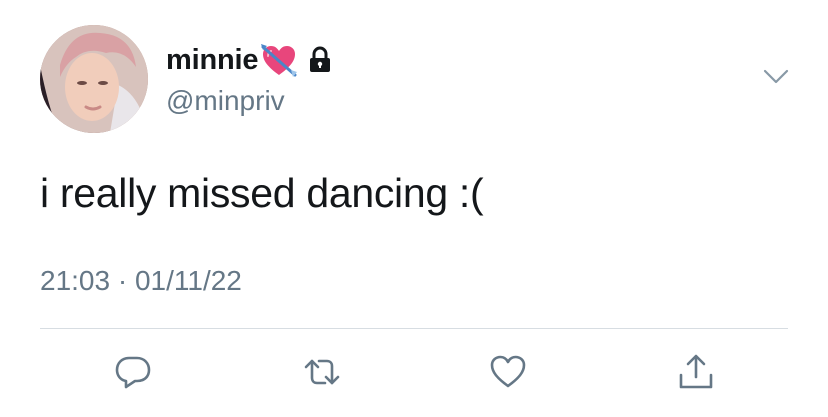 The width and height of the screenshot is (828, 417). What do you see at coordinates (94, 79) in the screenshot?
I see `avatar` at bounding box center [94, 79].